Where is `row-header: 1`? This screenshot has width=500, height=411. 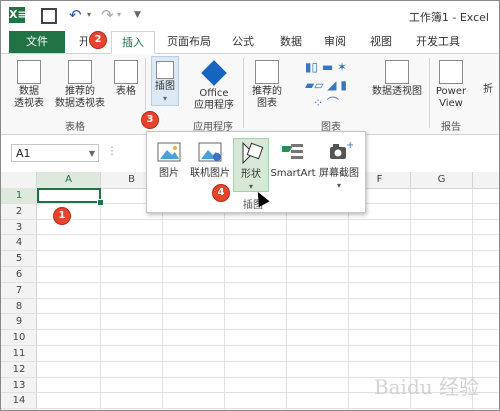
row-header: 1 is located at coordinates (19, 196).